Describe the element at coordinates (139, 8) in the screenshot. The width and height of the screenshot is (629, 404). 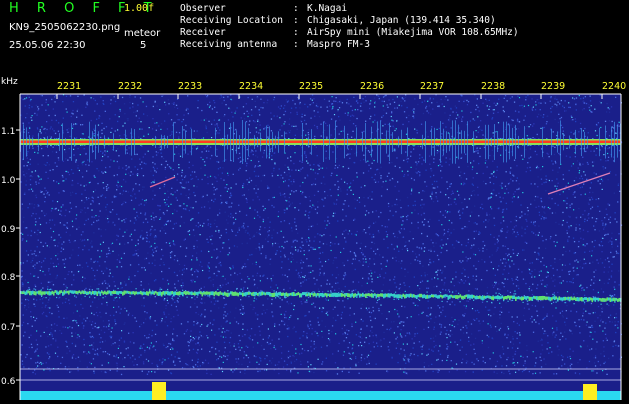
I see `version-label: 1.00f` at that location.